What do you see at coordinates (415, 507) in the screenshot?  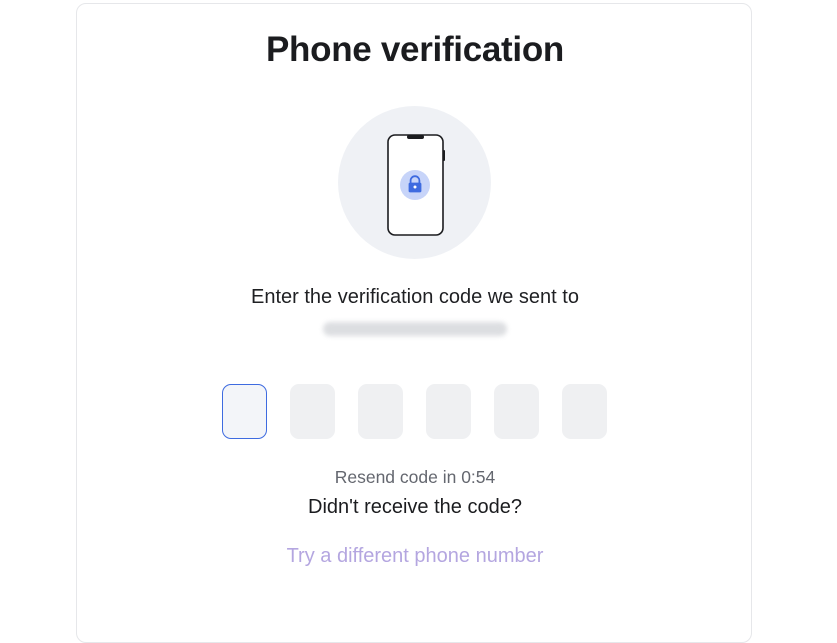 I see `didnt-receive-heading: Didn't receive the code?` at bounding box center [415, 507].